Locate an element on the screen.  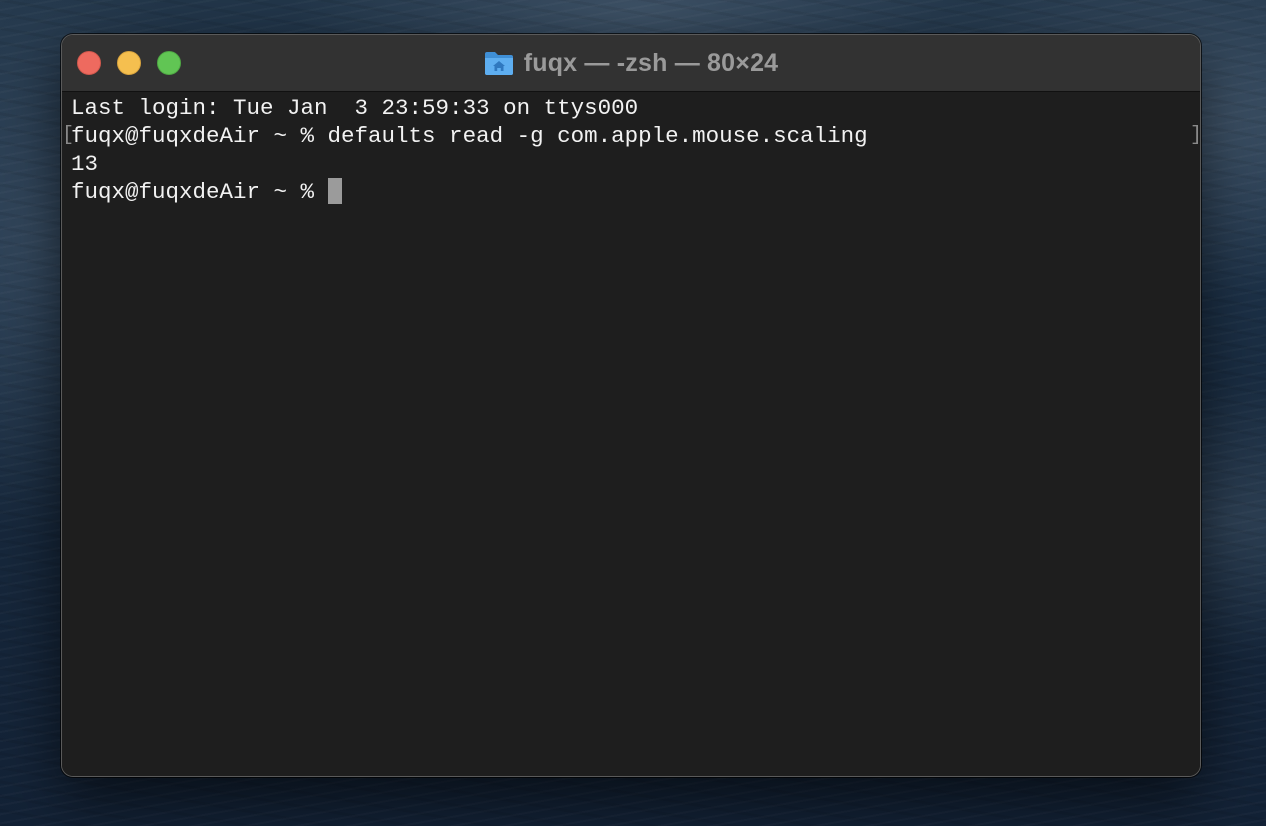
text-cursor is located at coordinates (334, 191).